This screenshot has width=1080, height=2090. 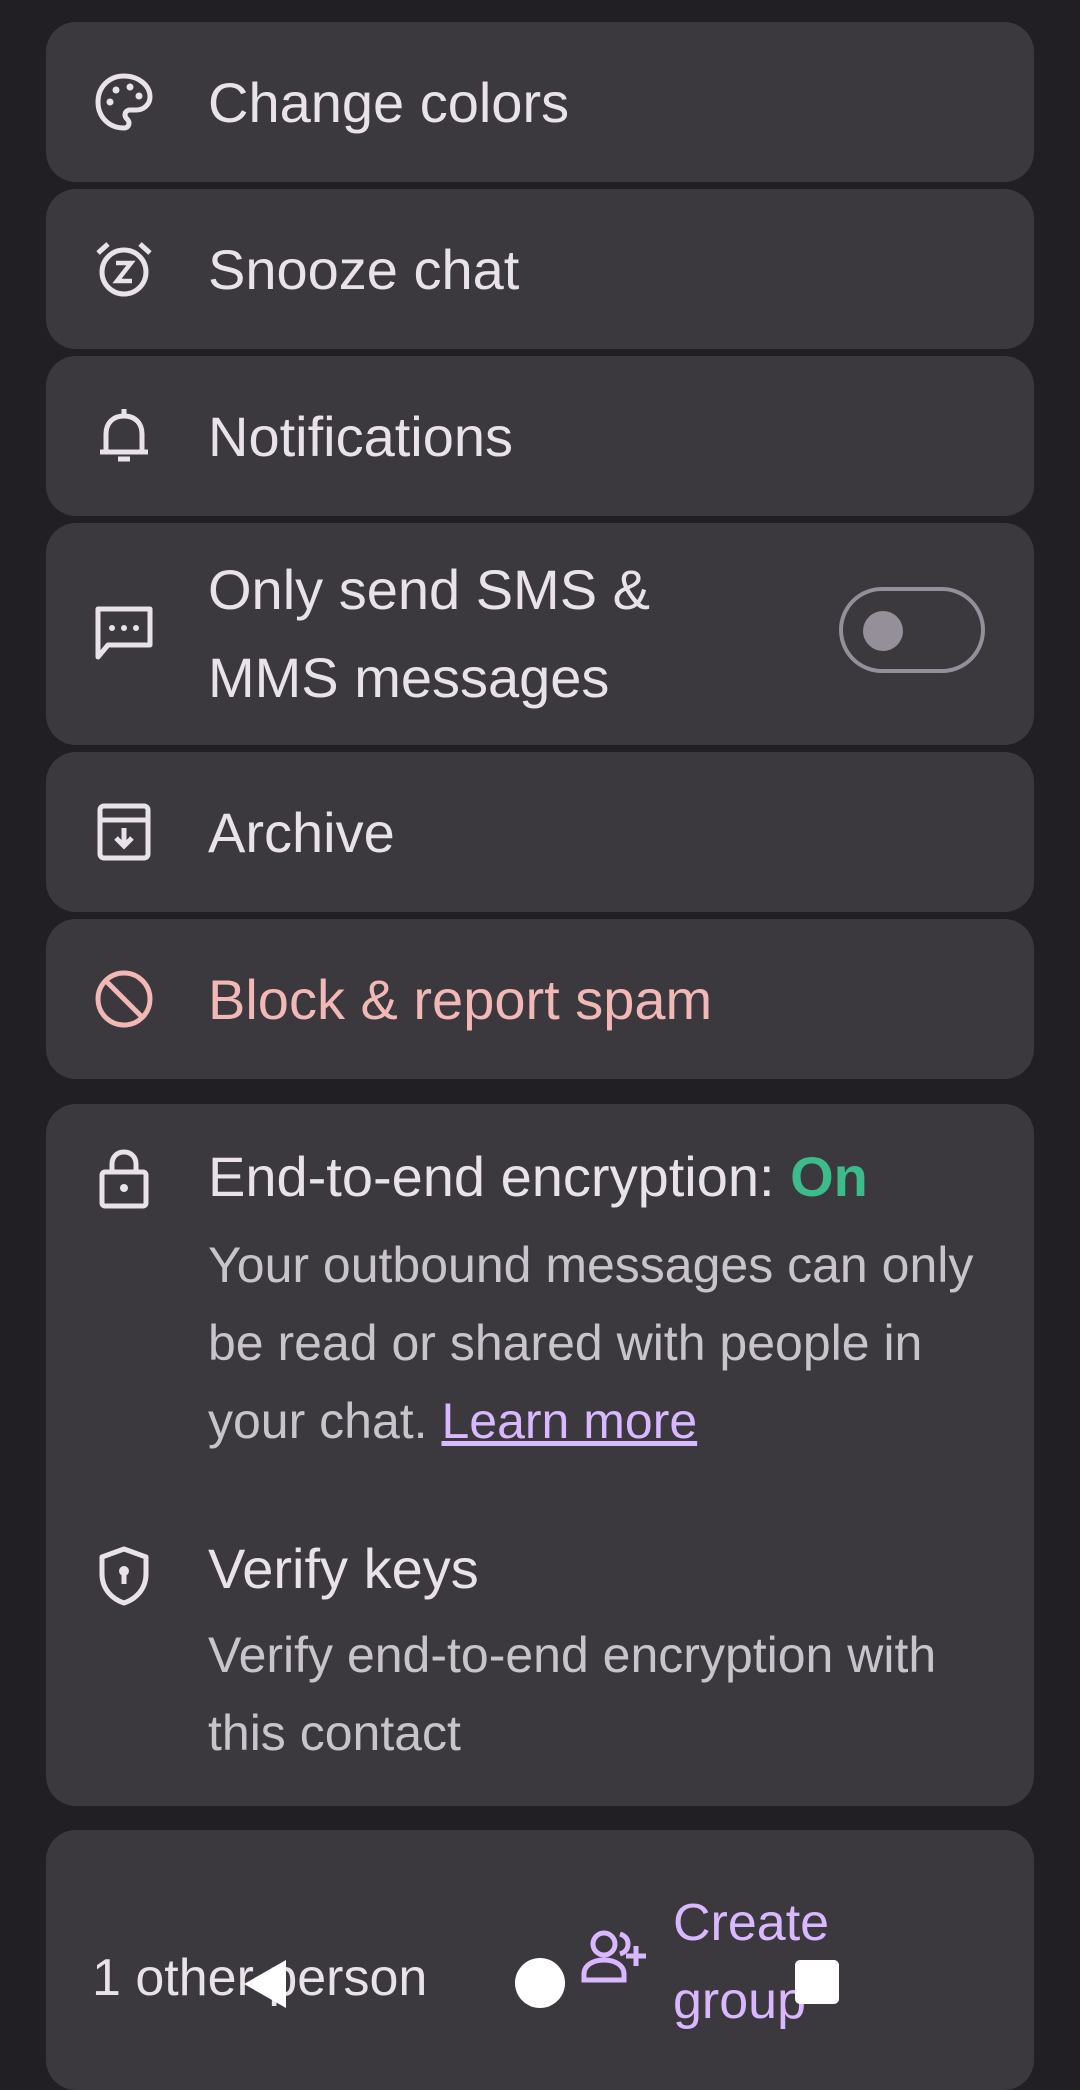 What do you see at coordinates (264, 1984) in the screenshot?
I see `back-icon` at bounding box center [264, 1984].